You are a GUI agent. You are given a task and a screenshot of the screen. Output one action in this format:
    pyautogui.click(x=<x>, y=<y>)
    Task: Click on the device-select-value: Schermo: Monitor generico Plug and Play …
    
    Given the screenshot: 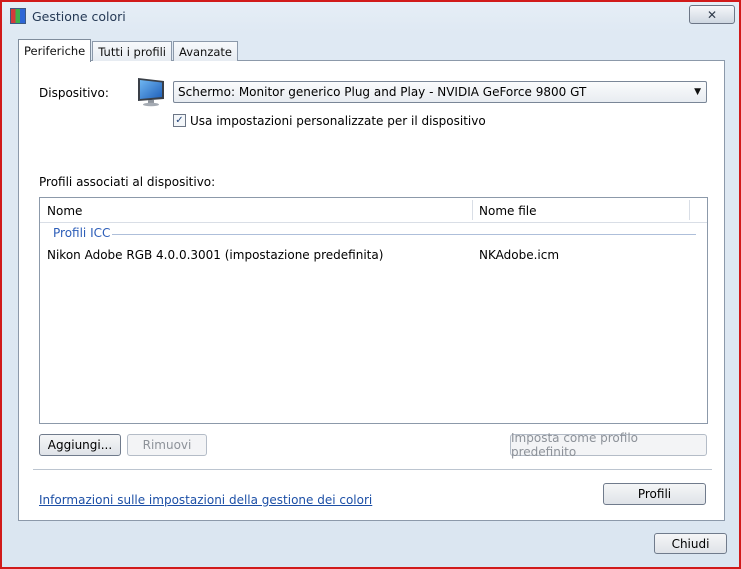 What is the action you would take?
    pyautogui.click(x=382, y=92)
    